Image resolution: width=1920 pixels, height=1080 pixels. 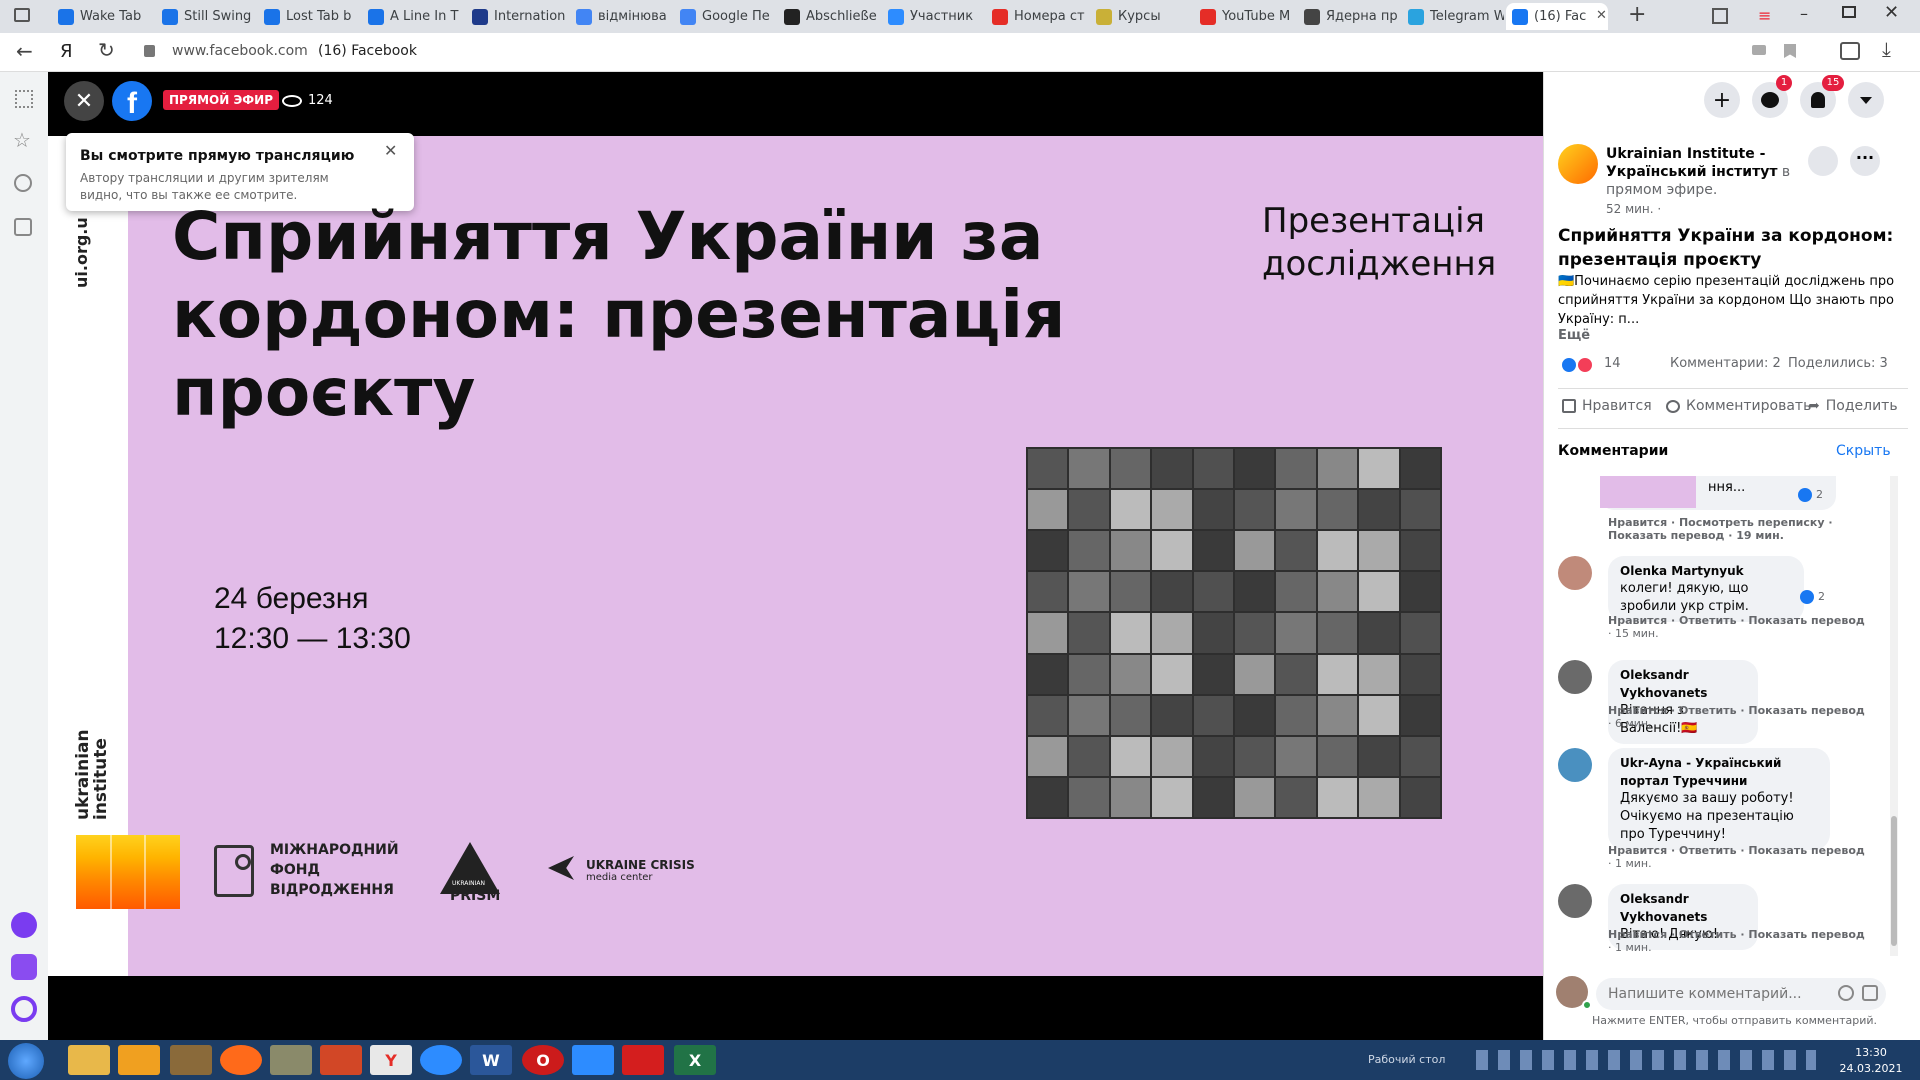 What do you see at coordinates (391, 1060) in the screenshot?
I see `yandex-browser-taskbar-icon: Y` at bounding box center [391, 1060].